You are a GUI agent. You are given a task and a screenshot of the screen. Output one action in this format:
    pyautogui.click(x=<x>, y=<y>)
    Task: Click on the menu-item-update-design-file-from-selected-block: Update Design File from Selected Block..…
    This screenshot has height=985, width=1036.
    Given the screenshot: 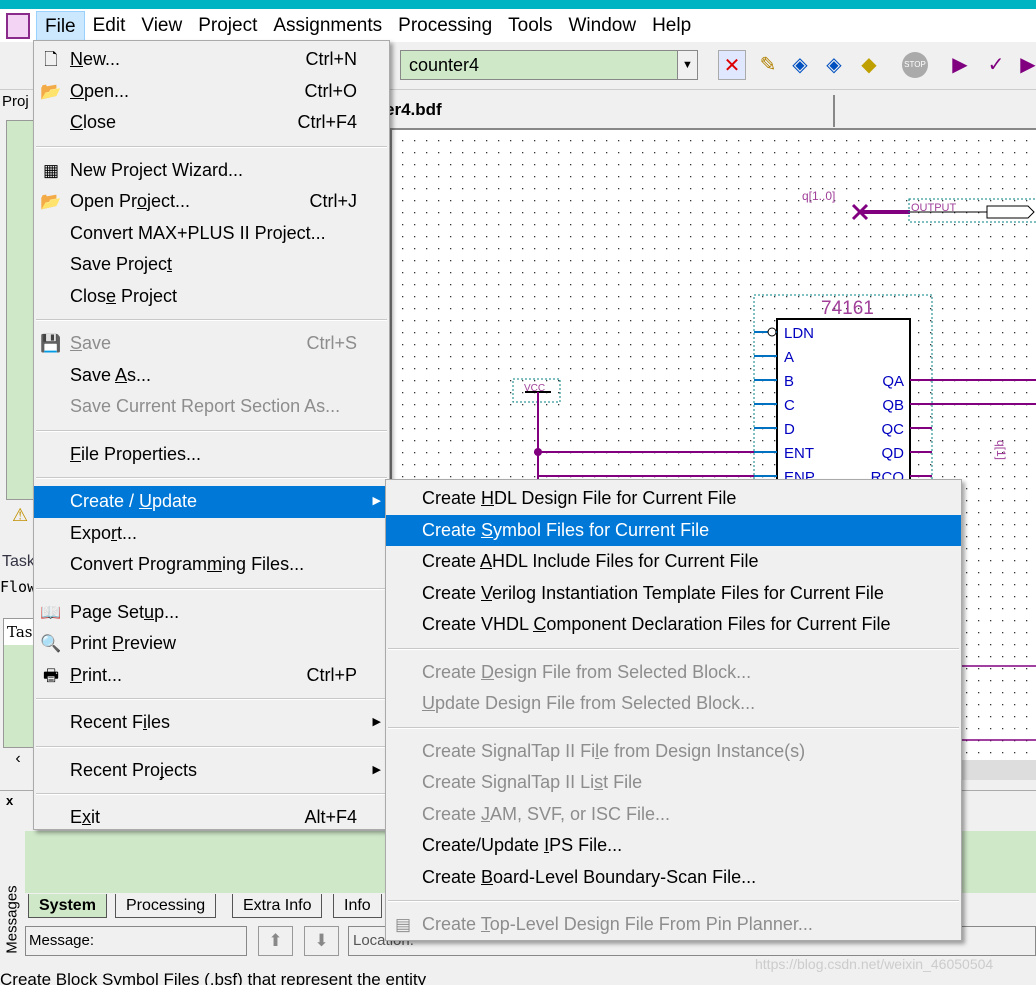 What is the action you would take?
    pyautogui.click(x=673, y=704)
    